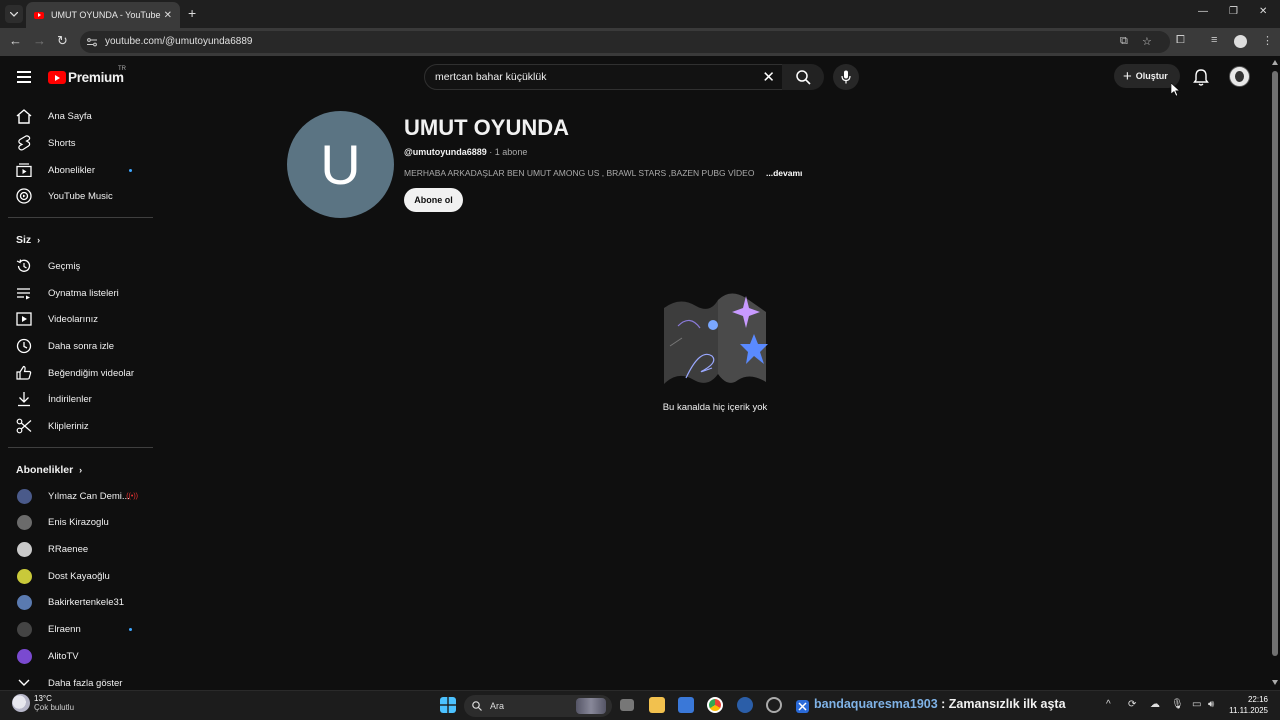  I want to click on sidebar-item-label: Beğendiğim videolar, so click(91, 373).